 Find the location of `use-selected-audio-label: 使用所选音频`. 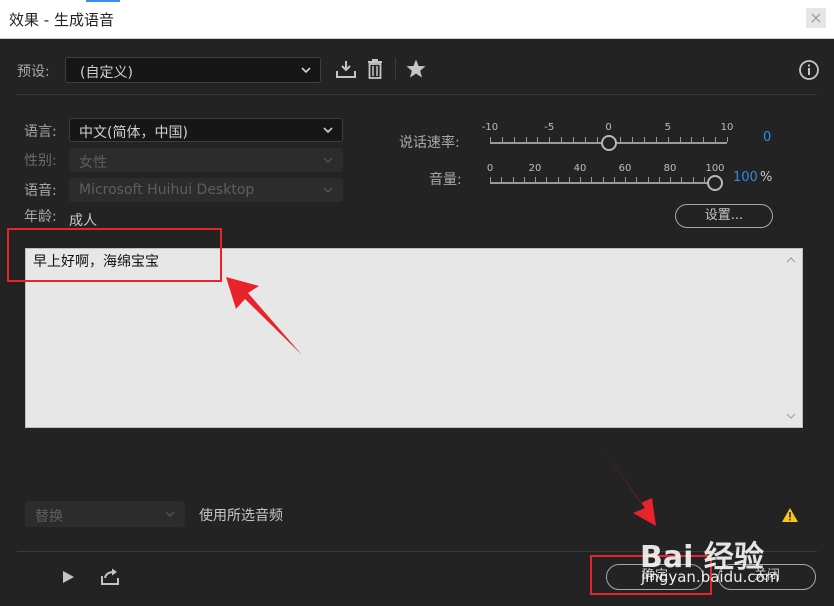

use-selected-audio-label: 使用所选音频 is located at coordinates (241, 516).